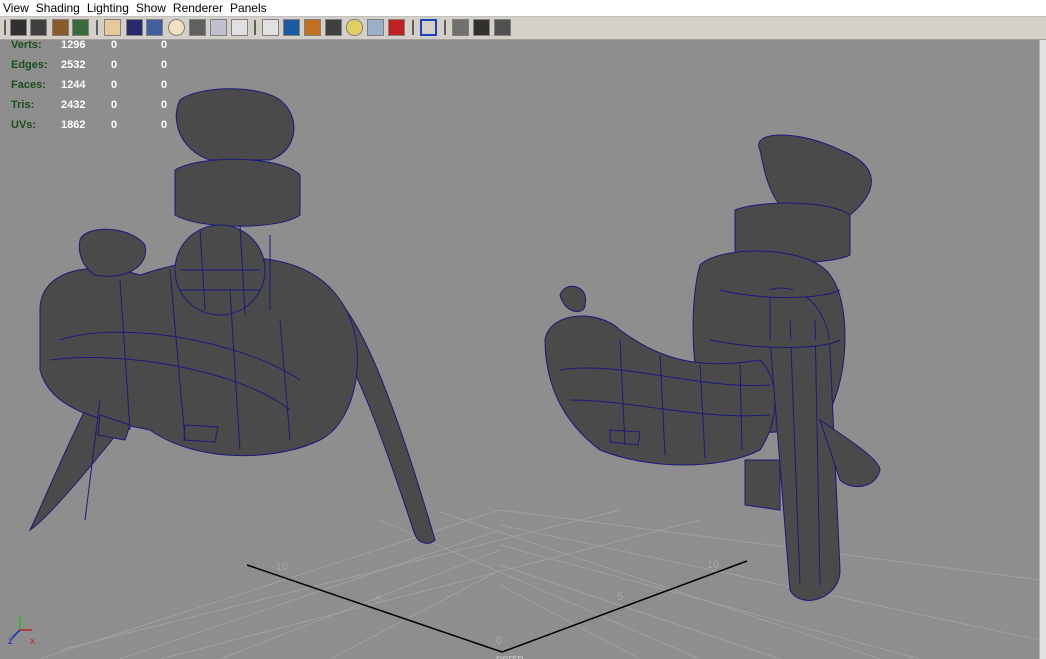 This screenshot has width=1046, height=659. Describe the element at coordinates (354, 27) in the screenshot. I see `use-lights-icon` at that location.